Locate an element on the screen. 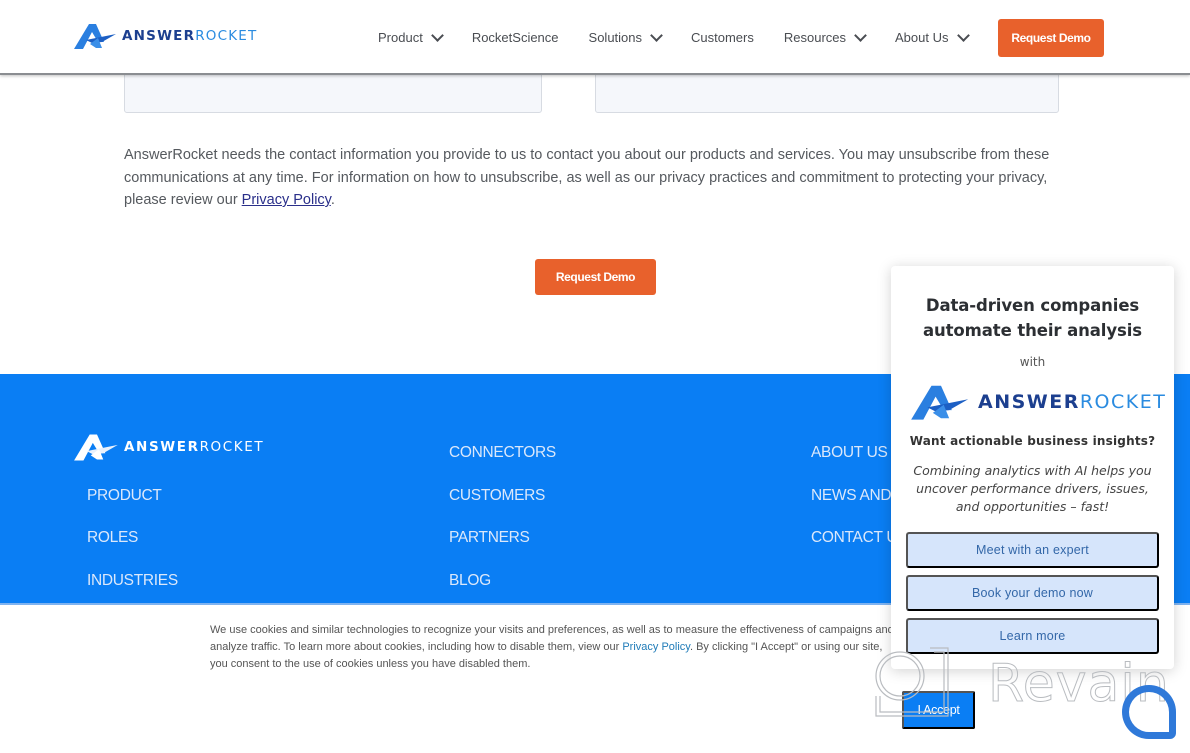 This screenshot has height=753, width=1190. privacy-policy-link: Privacy Policy is located at coordinates (286, 200).